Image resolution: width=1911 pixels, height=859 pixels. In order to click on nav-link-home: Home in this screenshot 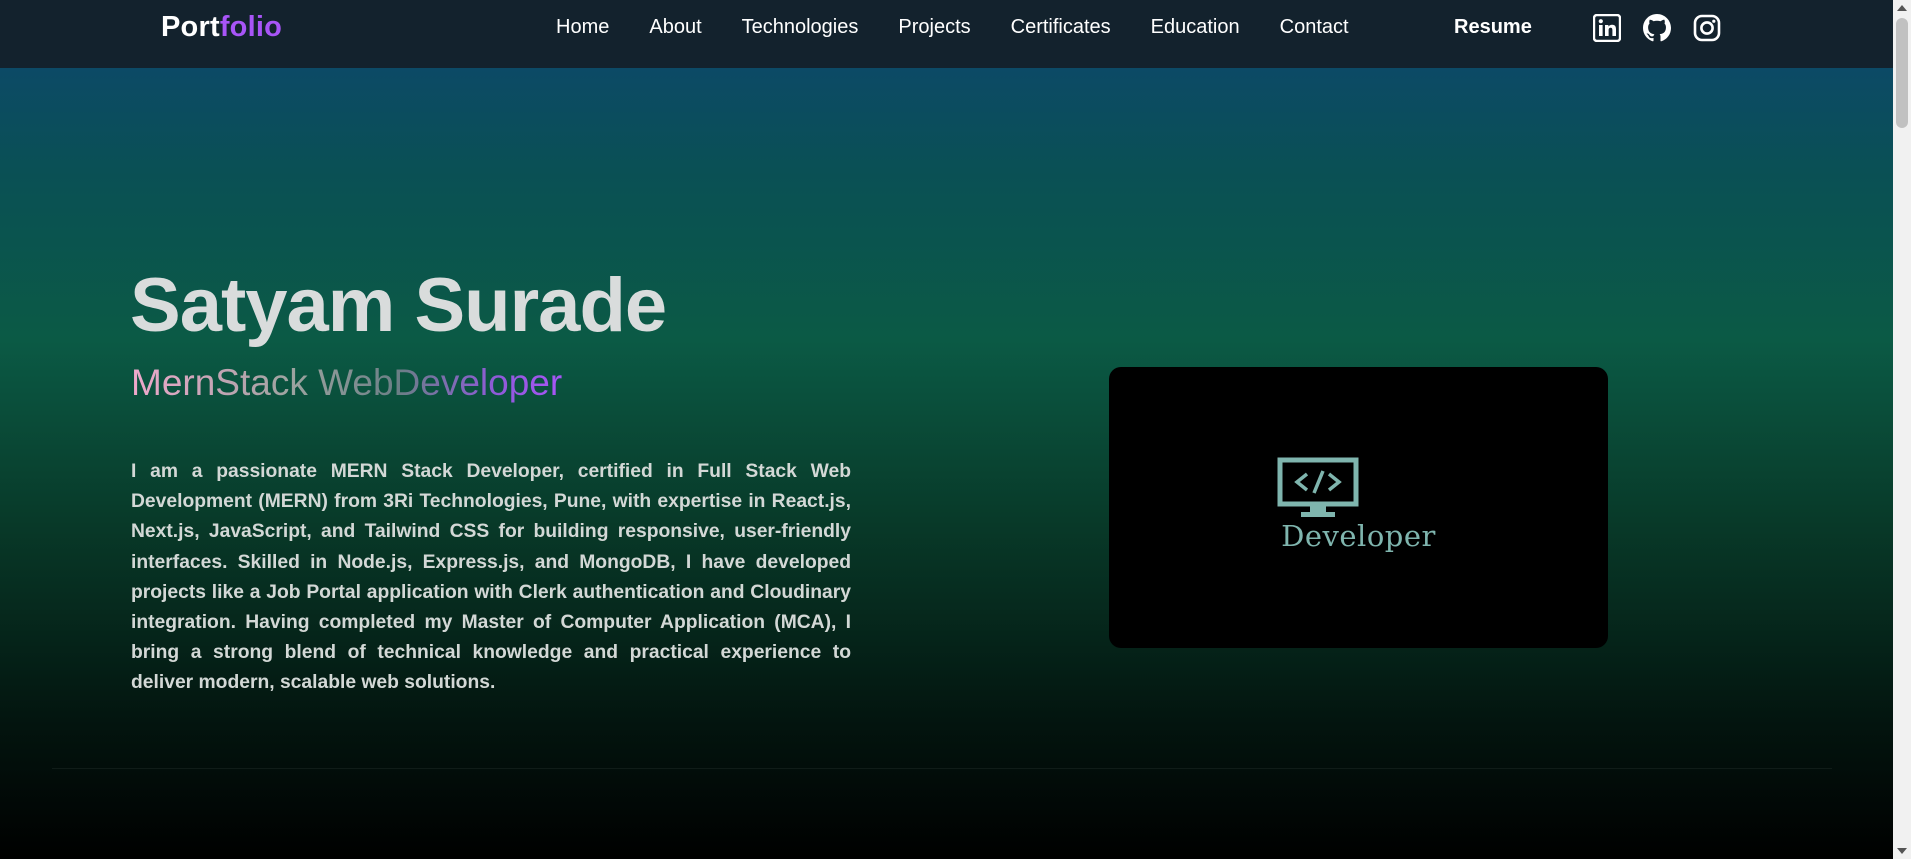, I will do `click(582, 27)`.